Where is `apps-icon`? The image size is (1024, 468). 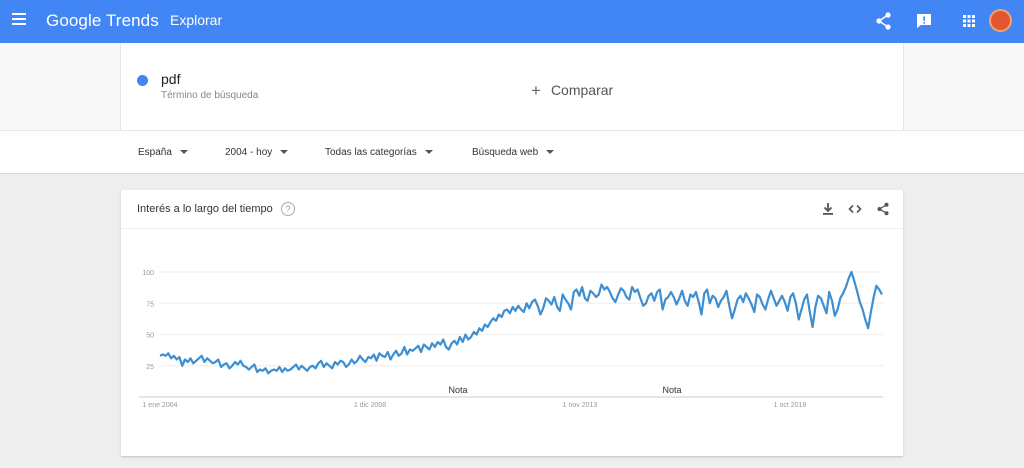 apps-icon is located at coordinates (969, 21).